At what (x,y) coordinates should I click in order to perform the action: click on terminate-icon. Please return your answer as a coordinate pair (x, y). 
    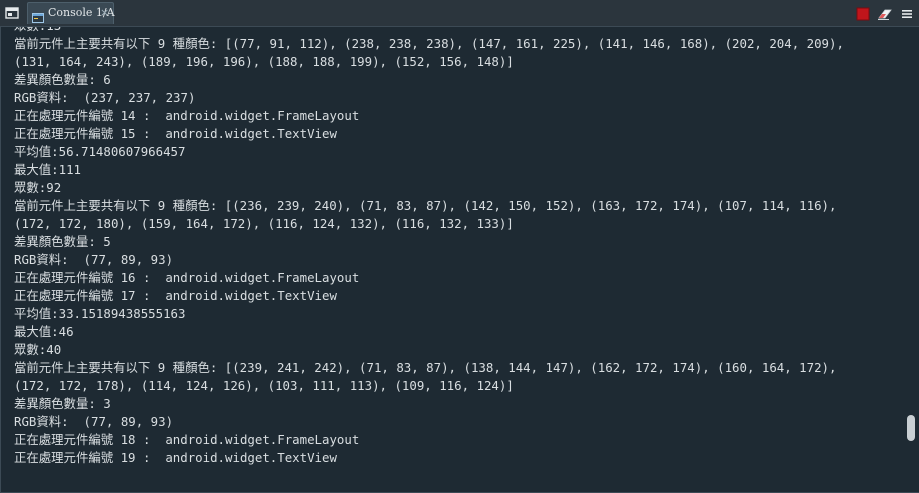
    Looking at the image, I should click on (863, 13).